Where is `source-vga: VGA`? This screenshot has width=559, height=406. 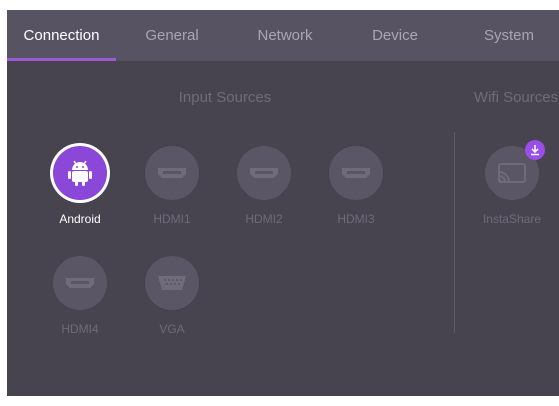
source-vga: VGA is located at coordinates (172, 296).